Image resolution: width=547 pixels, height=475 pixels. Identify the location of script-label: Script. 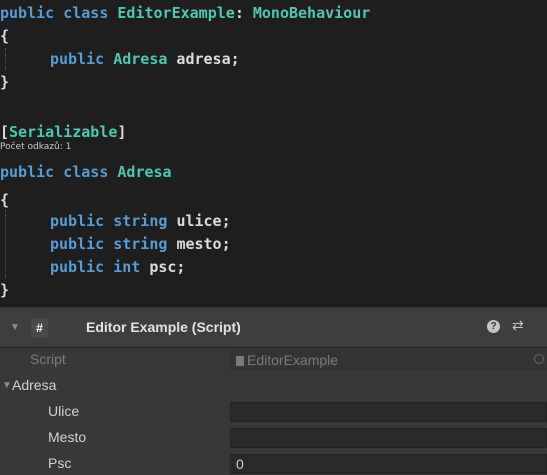
(48, 359).